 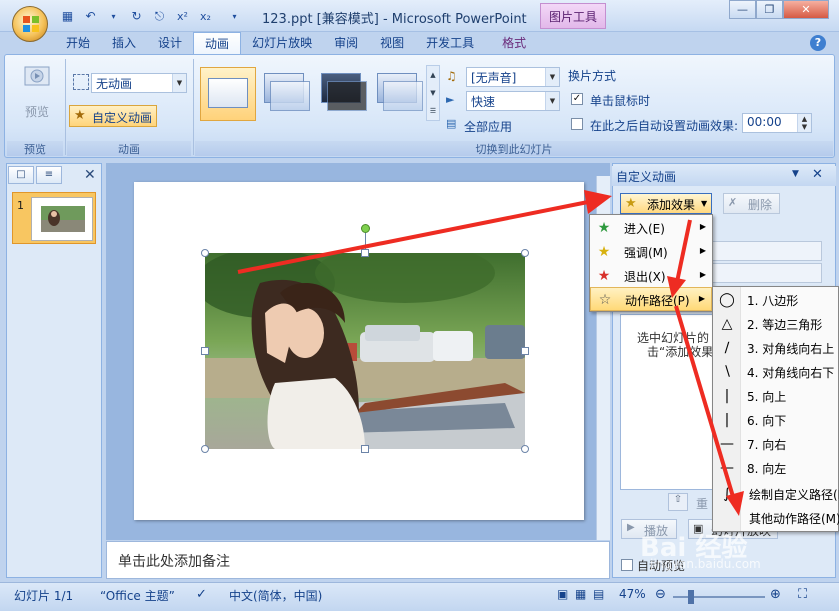 I want to click on start-combo, so click(x=764, y=251).